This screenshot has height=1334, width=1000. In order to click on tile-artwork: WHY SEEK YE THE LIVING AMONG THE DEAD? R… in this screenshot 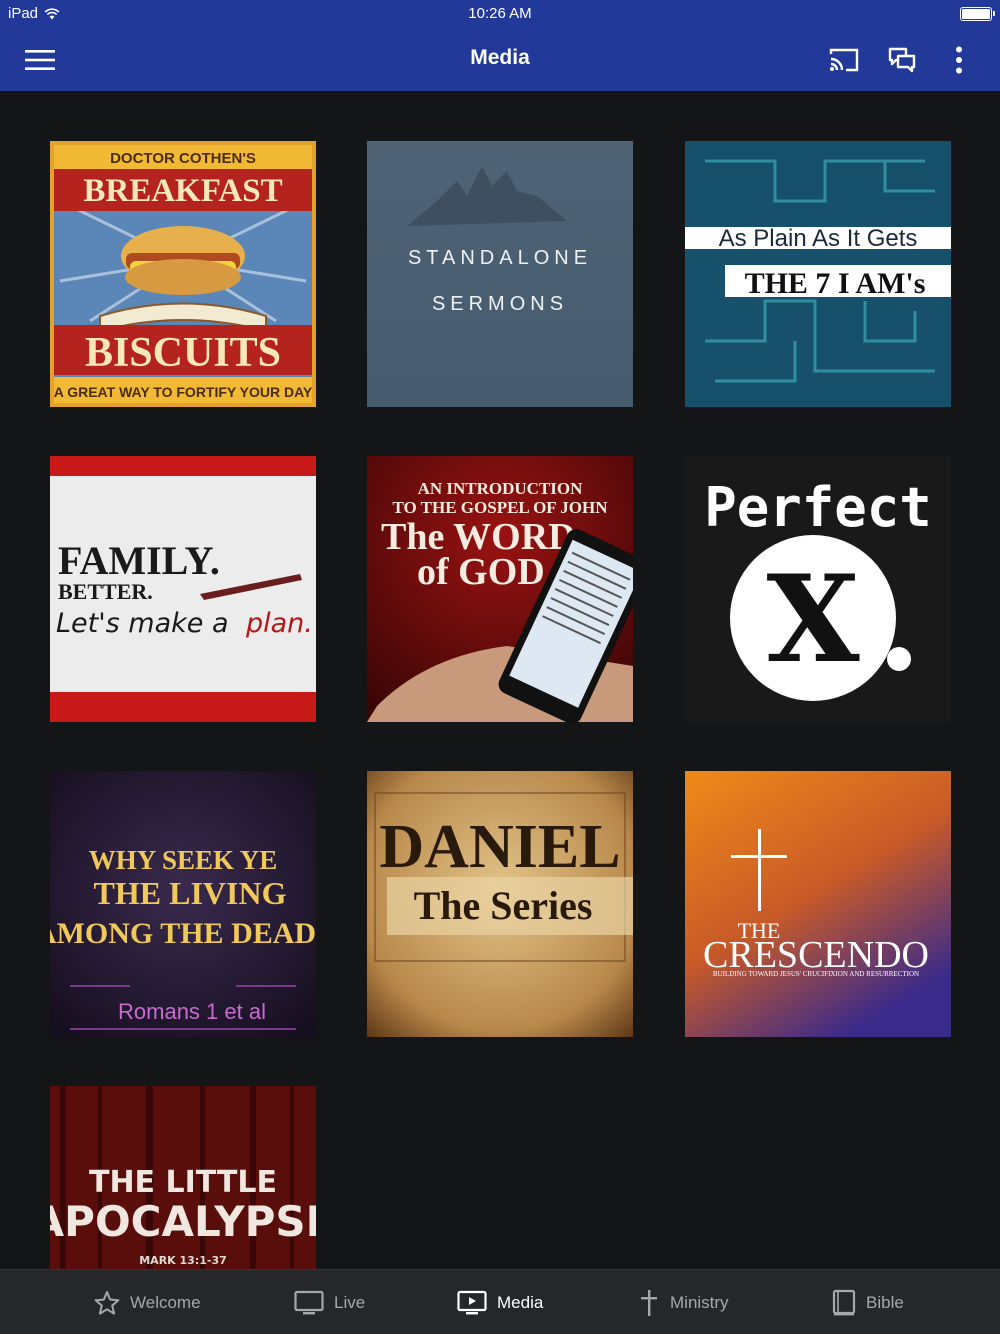, I will do `click(183, 904)`.